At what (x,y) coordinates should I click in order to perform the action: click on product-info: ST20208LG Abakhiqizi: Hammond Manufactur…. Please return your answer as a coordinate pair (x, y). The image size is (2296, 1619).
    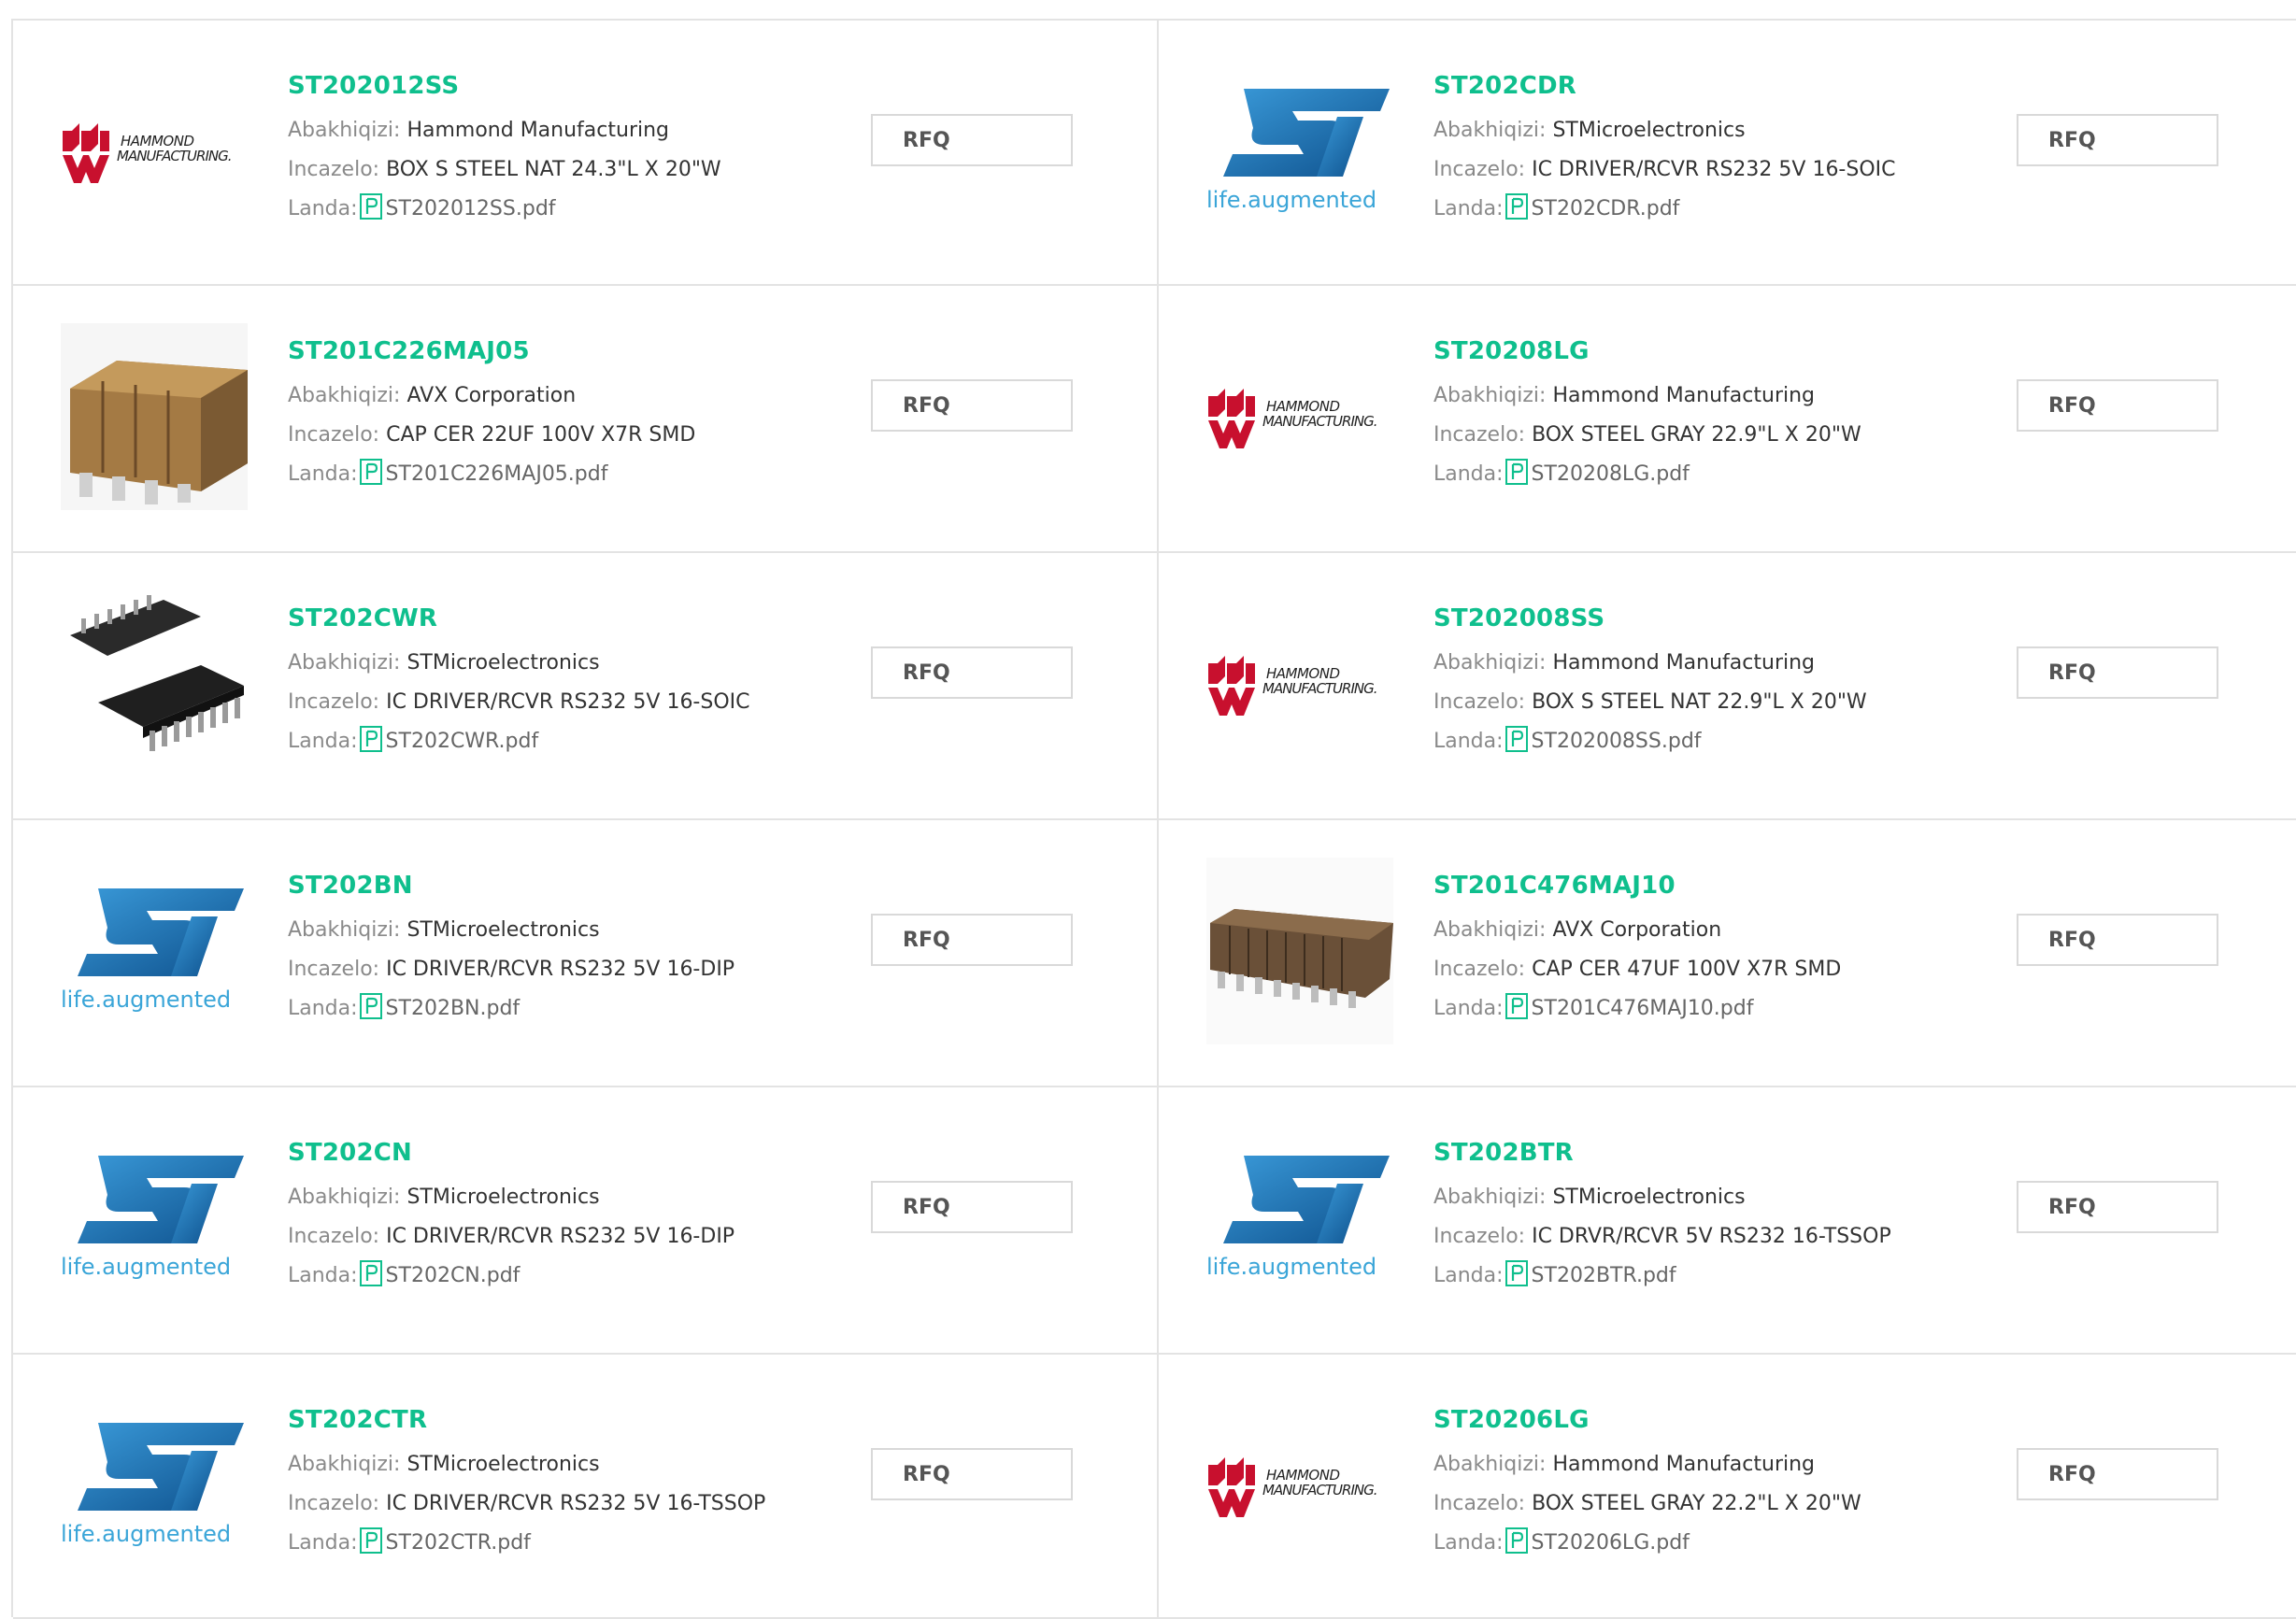
    Looking at the image, I should click on (1695, 415).